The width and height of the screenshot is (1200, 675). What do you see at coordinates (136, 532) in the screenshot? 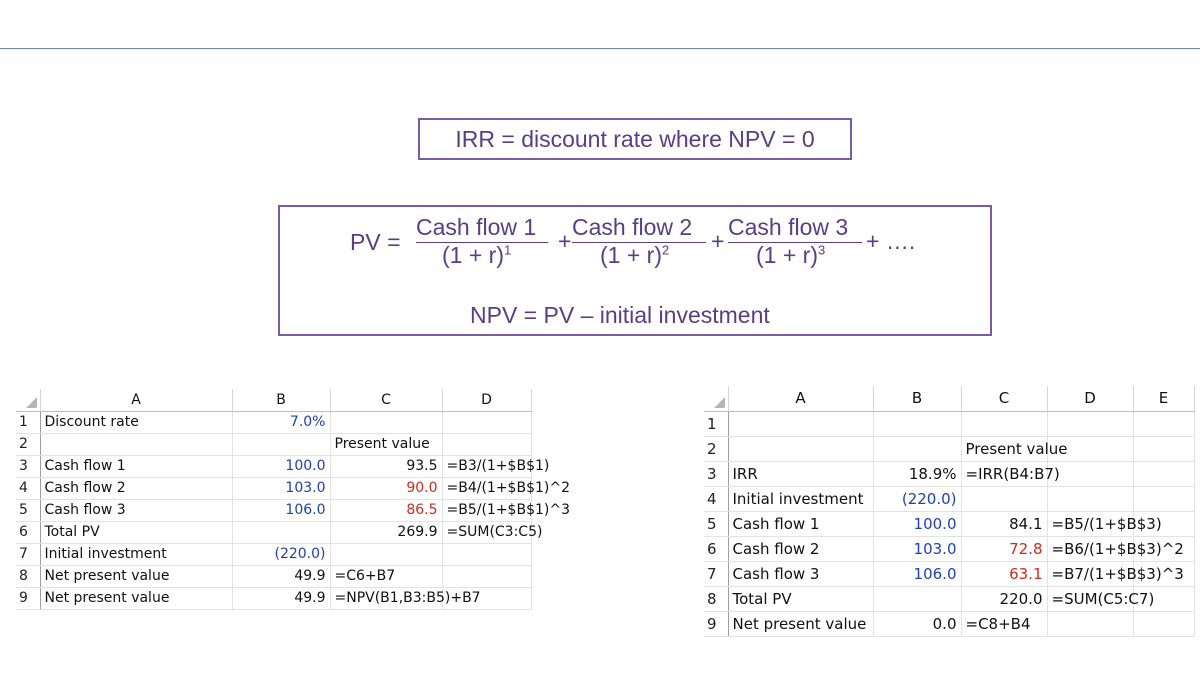
I see `cell-a6: Total PV` at bounding box center [136, 532].